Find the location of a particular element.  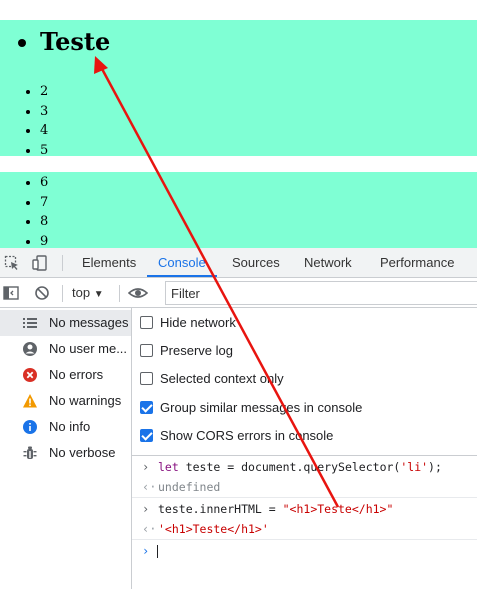

console-result-line: ‹· undefined is located at coordinates (304, 487).